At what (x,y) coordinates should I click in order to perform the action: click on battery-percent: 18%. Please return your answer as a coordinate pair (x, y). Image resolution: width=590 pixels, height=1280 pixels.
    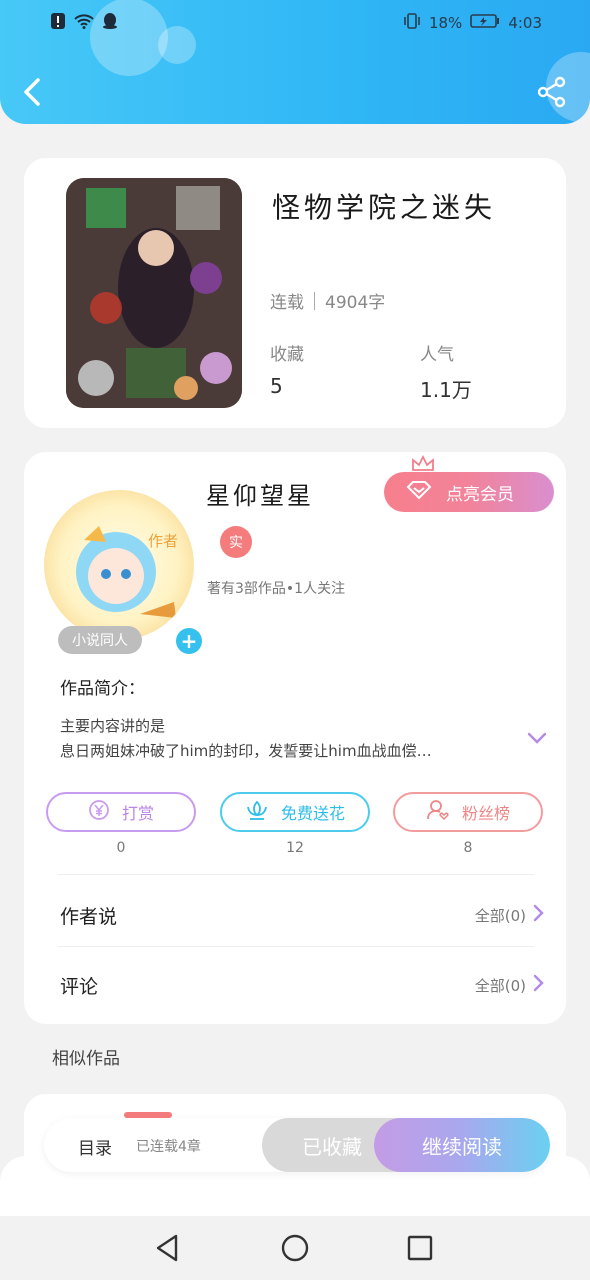
    Looking at the image, I should click on (445, 23).